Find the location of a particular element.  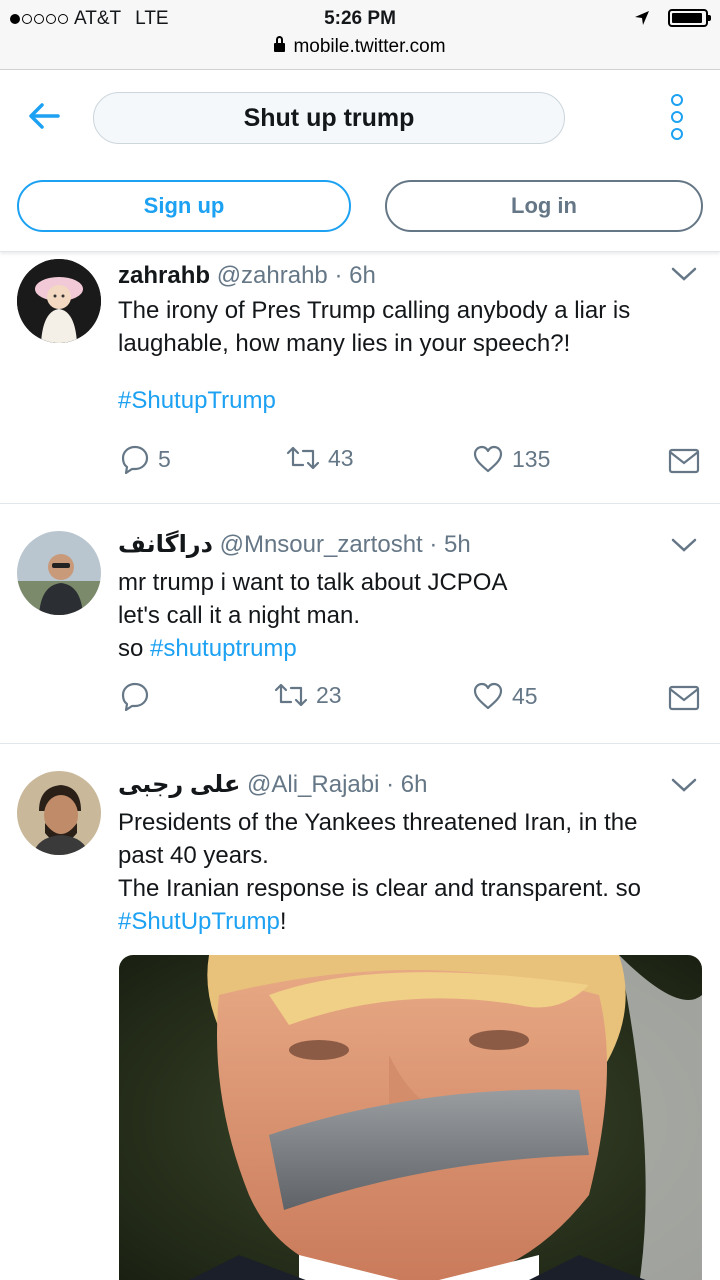

tweet-actions: 23 45 is located at coordinates (413, 699).